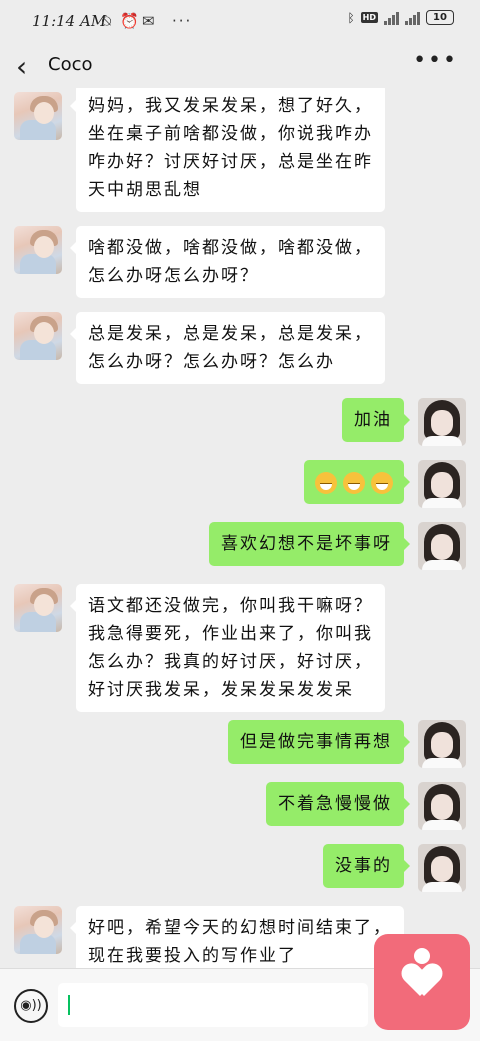 The image size is (480, 1041). What do you see at coordinates (227, 262) in the screenshot?
I see `message-bubble: 啥都没做，啥都没做，啥都没做， 怎么办呀怎么办呀？` at bounding box center [227, 262].